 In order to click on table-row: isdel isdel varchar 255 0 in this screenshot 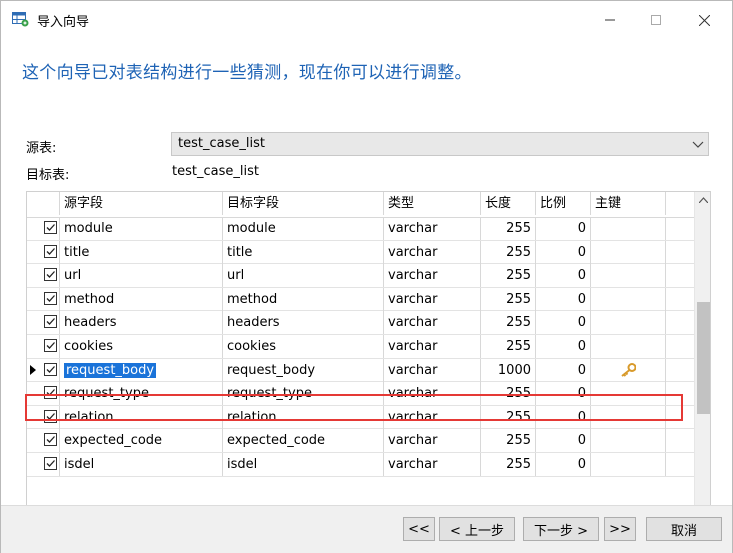, I will do `click(360, 465)`.